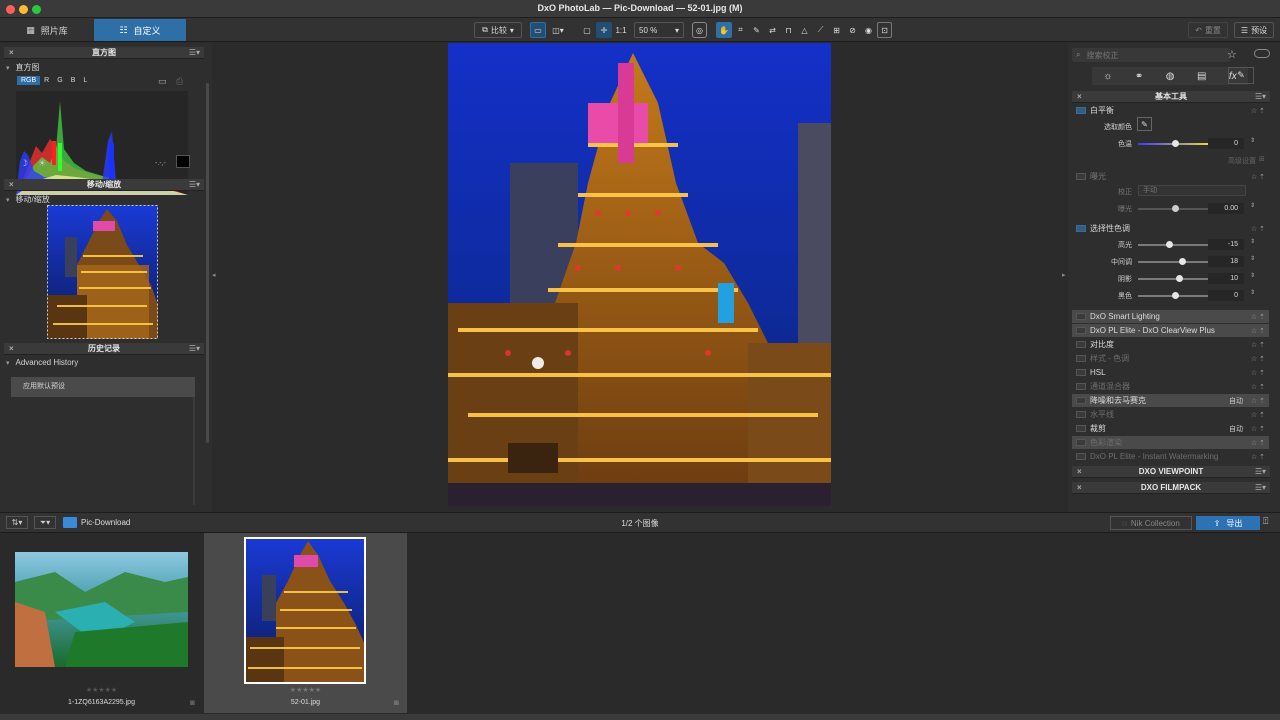 The width and height of the screenshot is (1280, 720). What do you see at coordinates (105, 522) in the screenshot?
I see `folder-name: Pic-Download` at bounding box center [105, 522].